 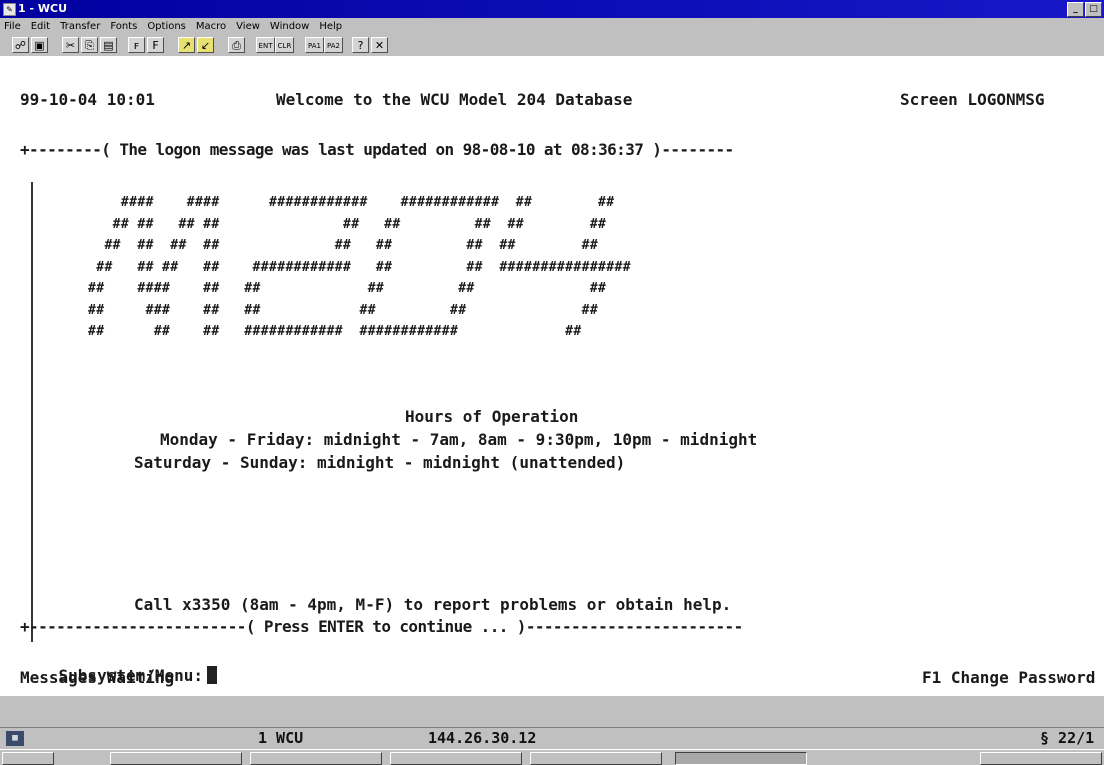 I want to click on save-icon: ▣, so click(x=39, y=45).